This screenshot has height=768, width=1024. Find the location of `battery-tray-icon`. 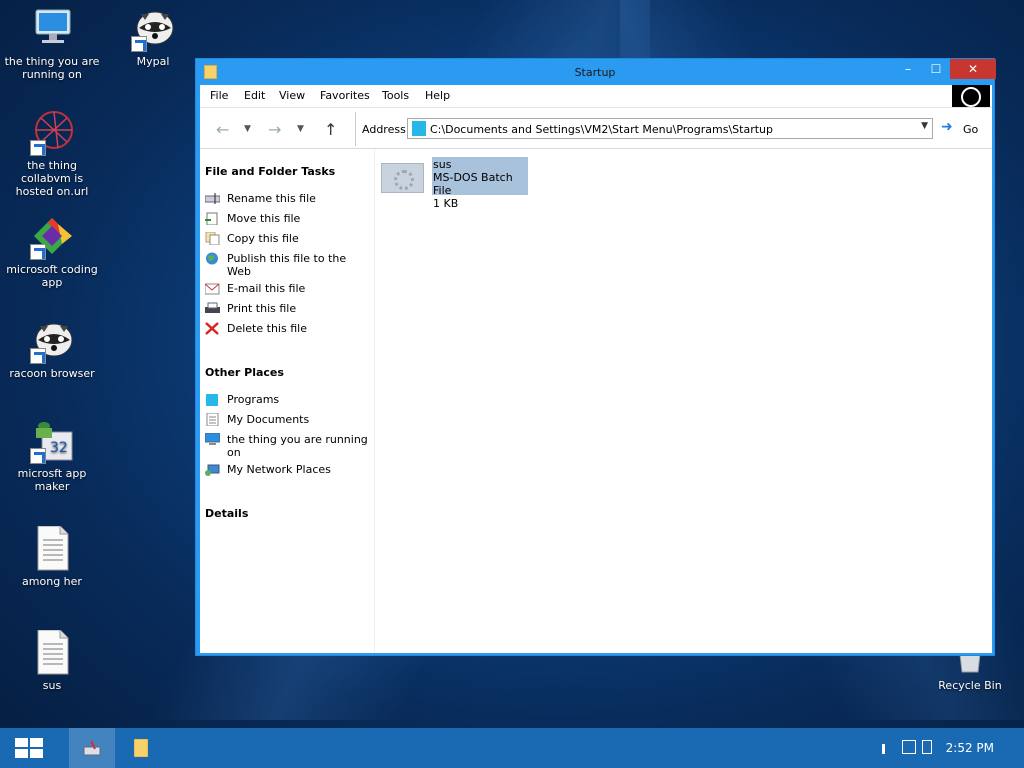

battery-tray-icon is located at coordinates (927, 747).